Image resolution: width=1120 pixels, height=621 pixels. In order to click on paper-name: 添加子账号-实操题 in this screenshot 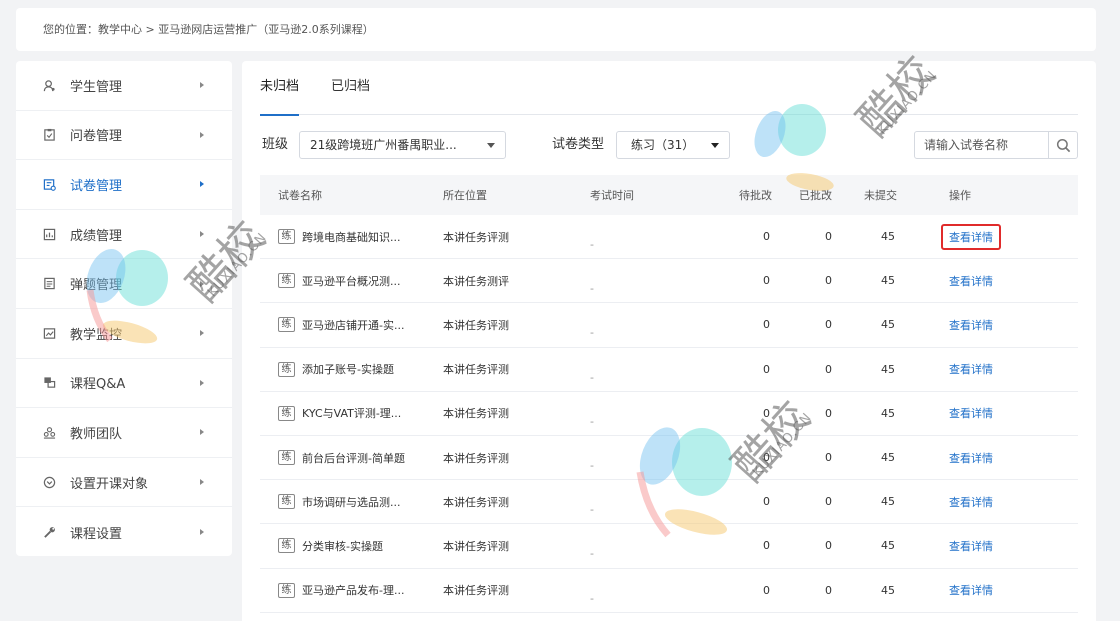, I will do `click(348, 370)`.